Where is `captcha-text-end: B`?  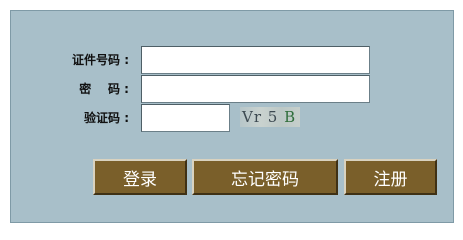 captcha-text-end: B is located at coordinates (290, 117).